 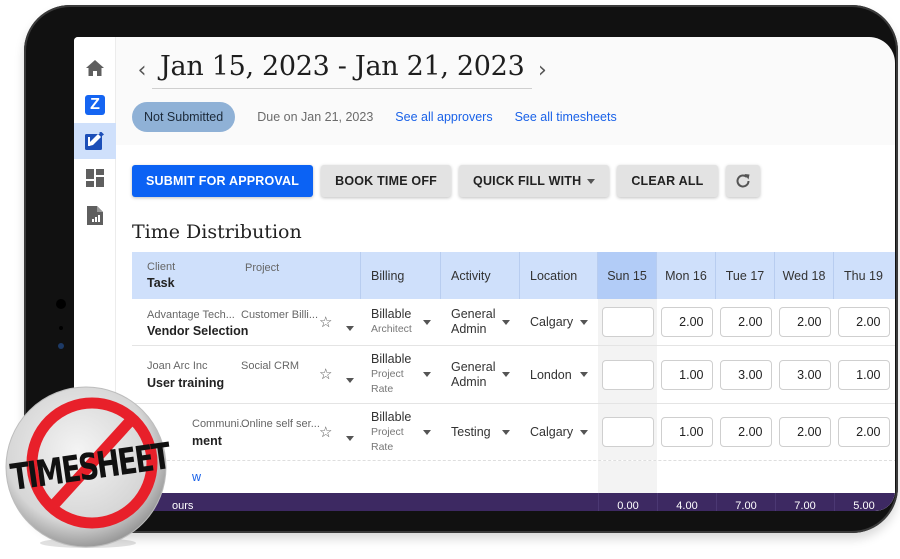 What do you see at coordinates (87, 467) in the screenshot?
I see `prohibited-icon: TIMESHEET` at bounding box center [87, 467].